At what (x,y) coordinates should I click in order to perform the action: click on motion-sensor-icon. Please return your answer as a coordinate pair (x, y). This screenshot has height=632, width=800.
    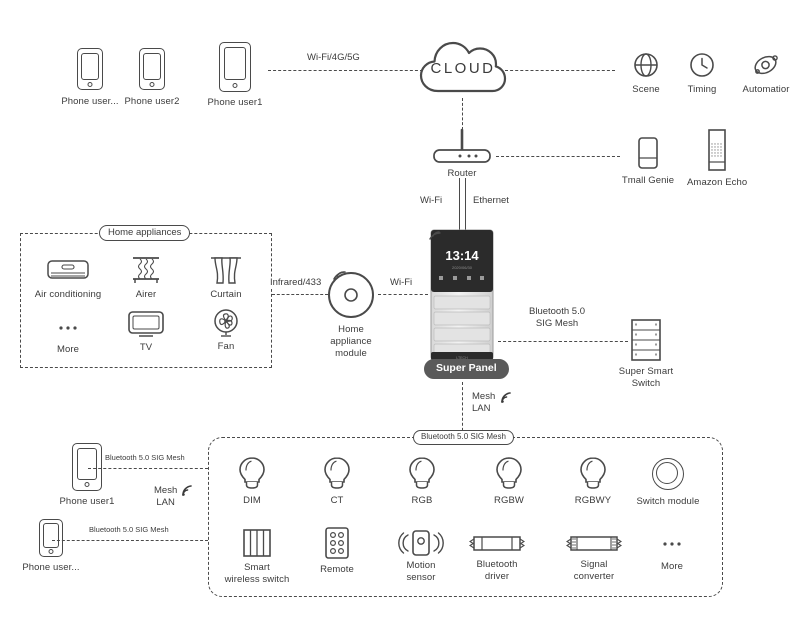
    Looking at the image, I should click on (421, 543).